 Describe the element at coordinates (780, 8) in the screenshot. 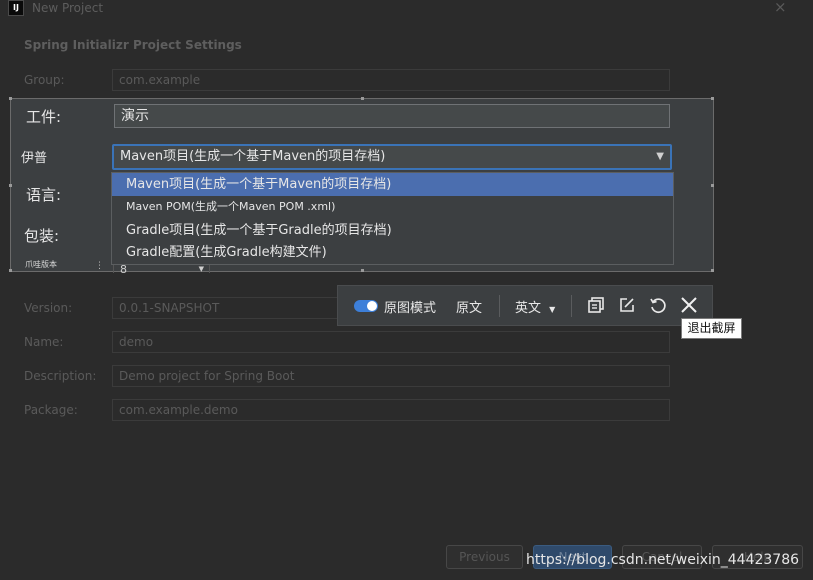

I see `window-close-icon: ×` at that location.